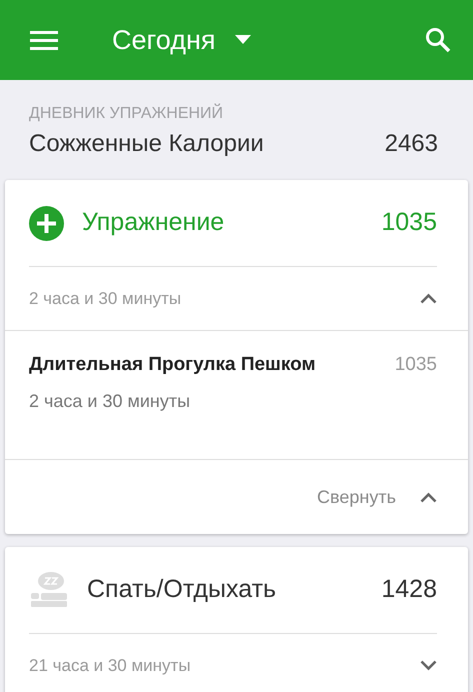  What do you see at coordinates (411, 144) in the screenshot?
I see `total-calories: 2463` at bounding box center [411, 144].